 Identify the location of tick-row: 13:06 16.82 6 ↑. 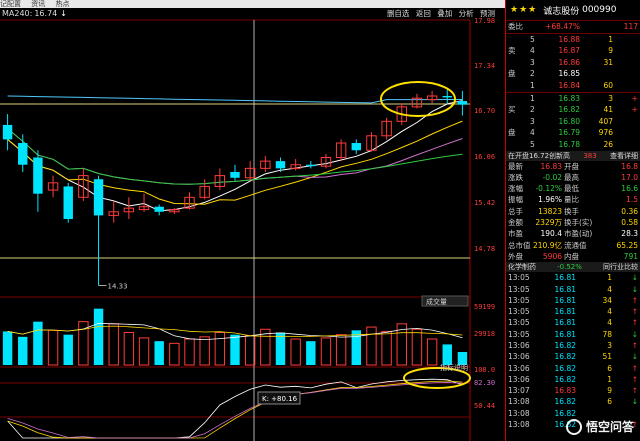
(573, 368).